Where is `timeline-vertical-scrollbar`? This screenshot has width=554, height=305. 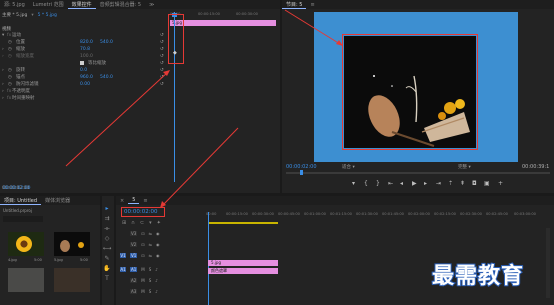 timeline-vertical-scrollbar is located at coordinates (548, 263).